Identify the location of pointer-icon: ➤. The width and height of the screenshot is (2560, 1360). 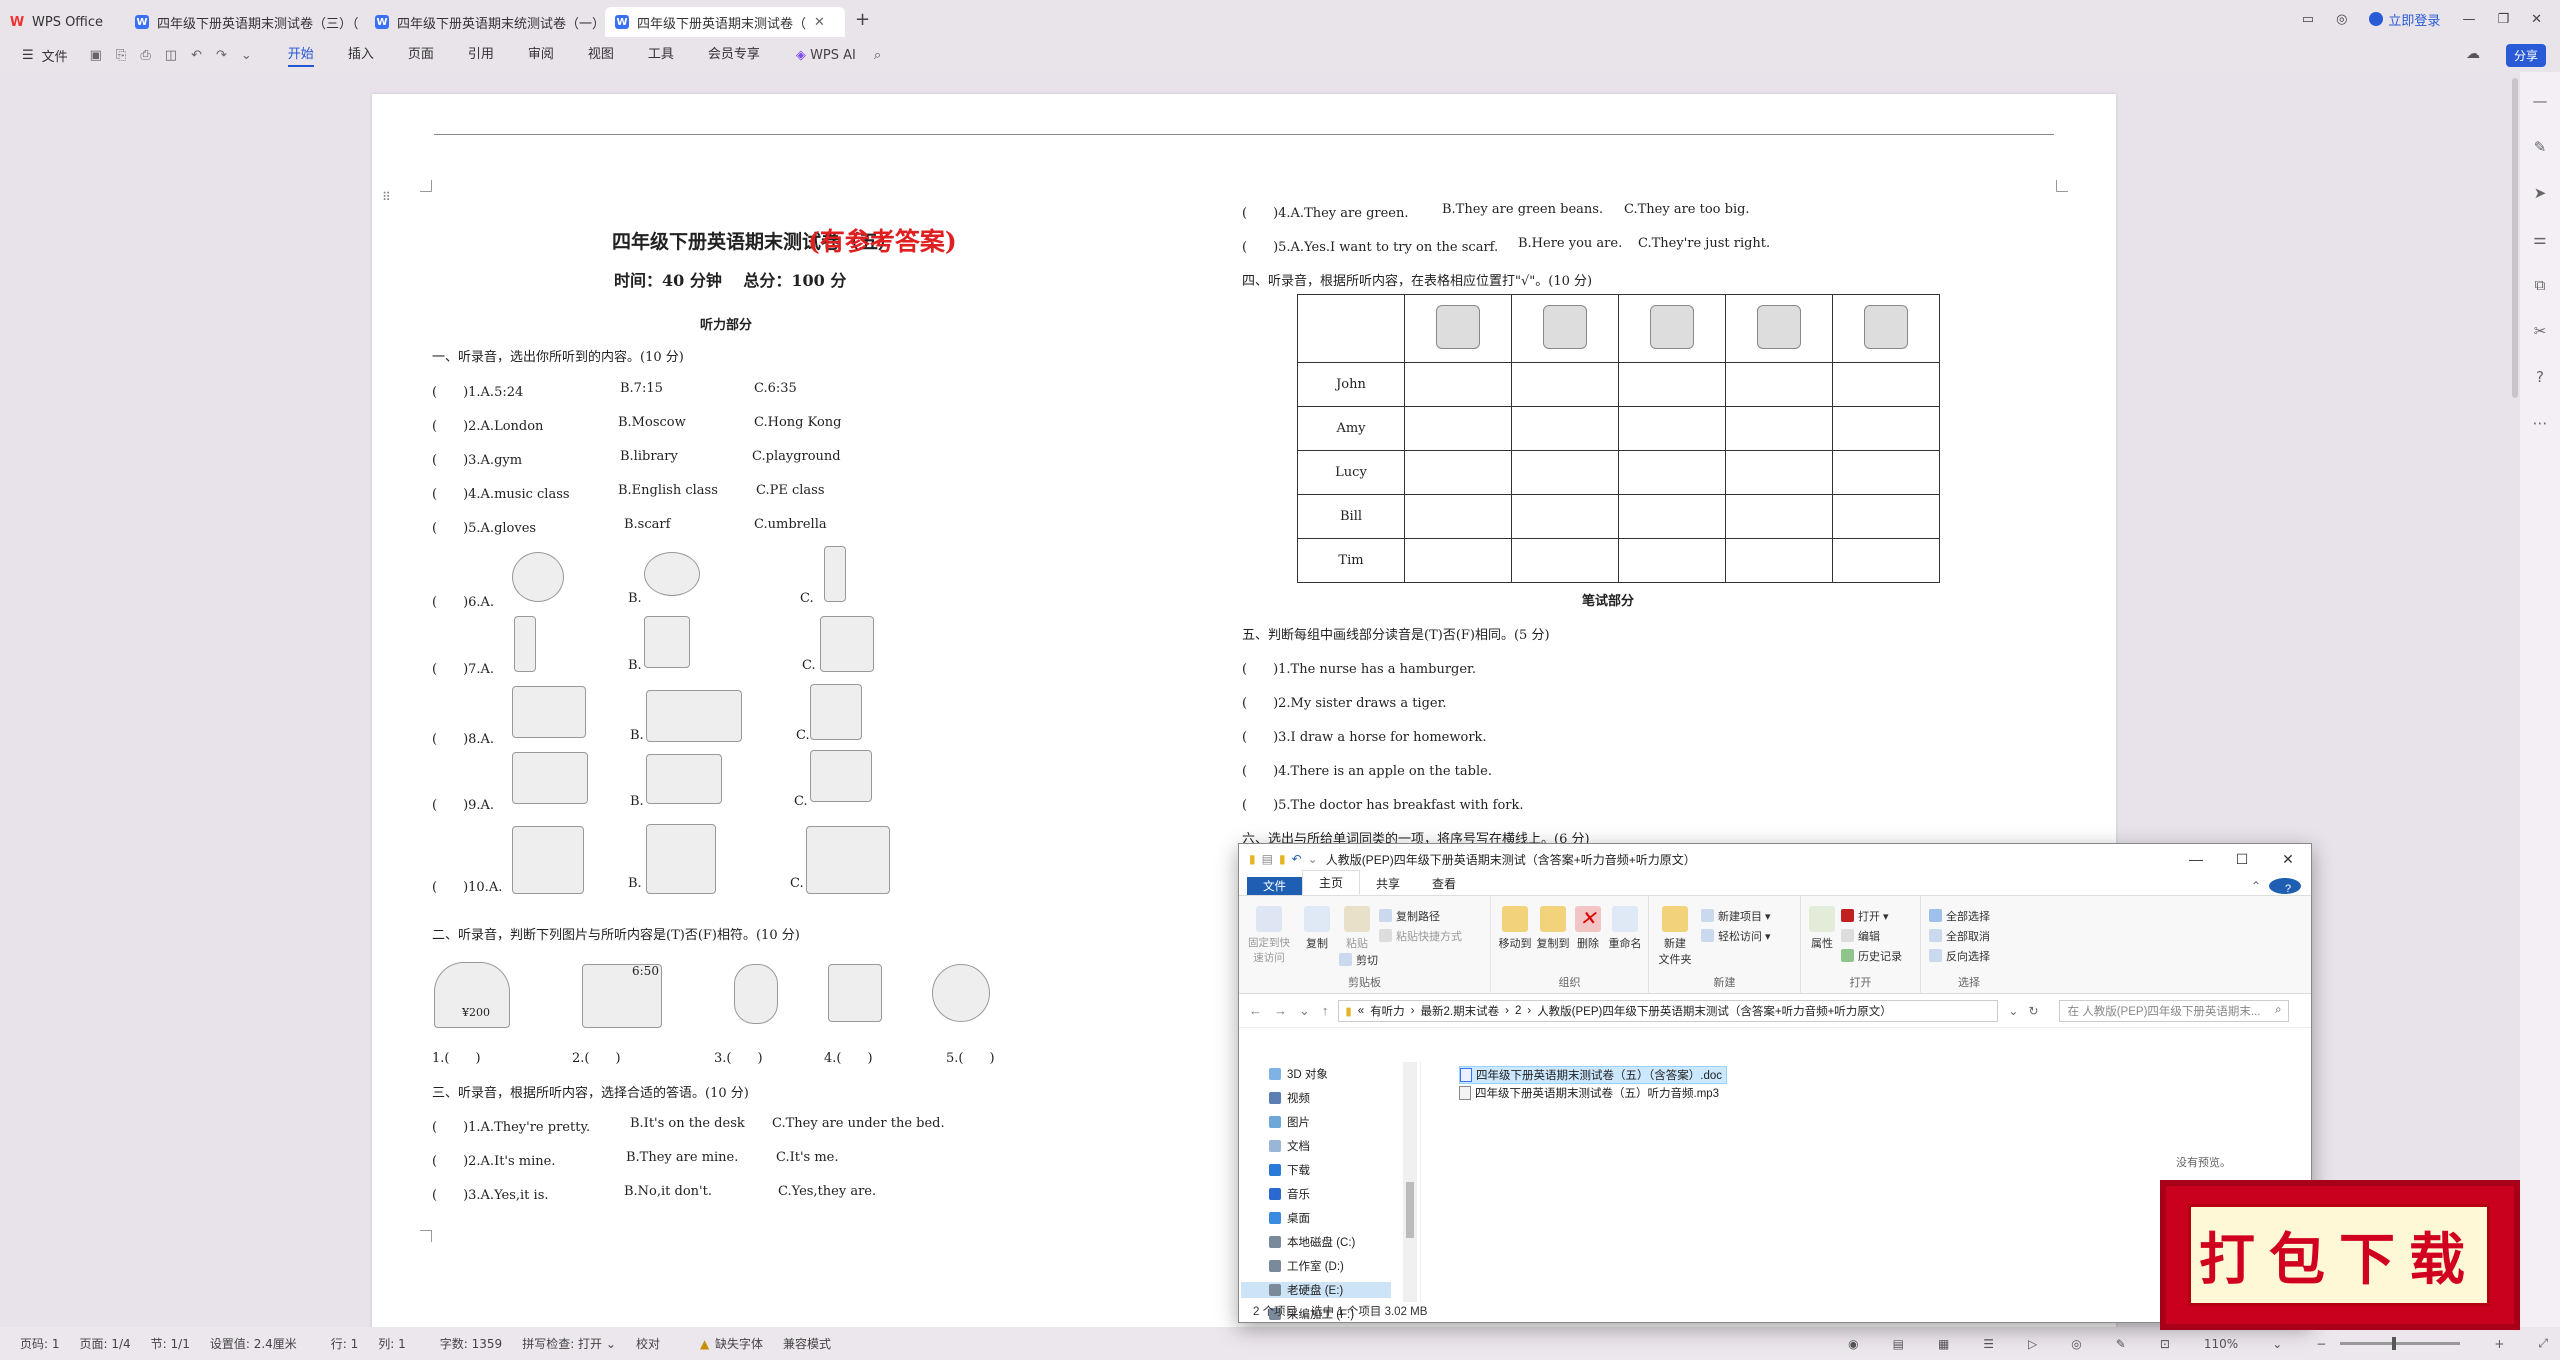
(2540, 193).